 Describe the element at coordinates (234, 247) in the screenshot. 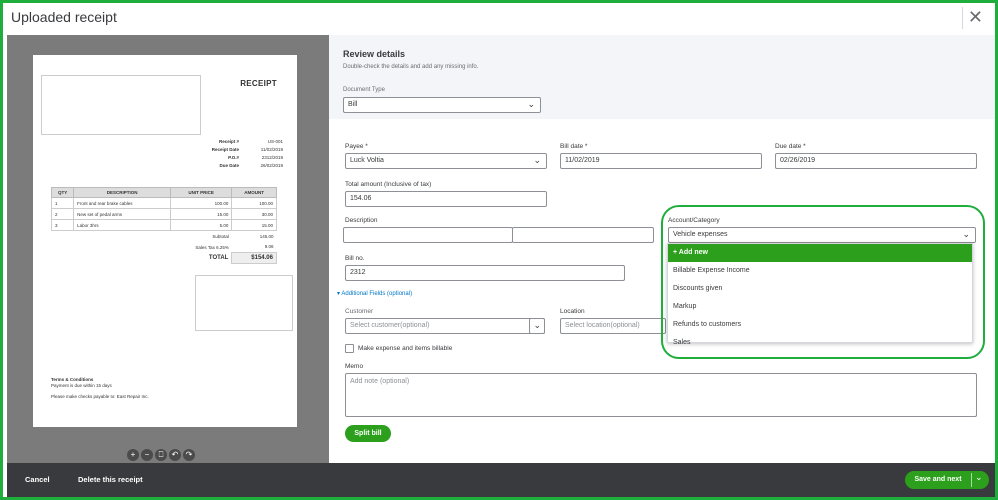

I see `tax-row: Sales Tax 6.25% 9.06` at that location.